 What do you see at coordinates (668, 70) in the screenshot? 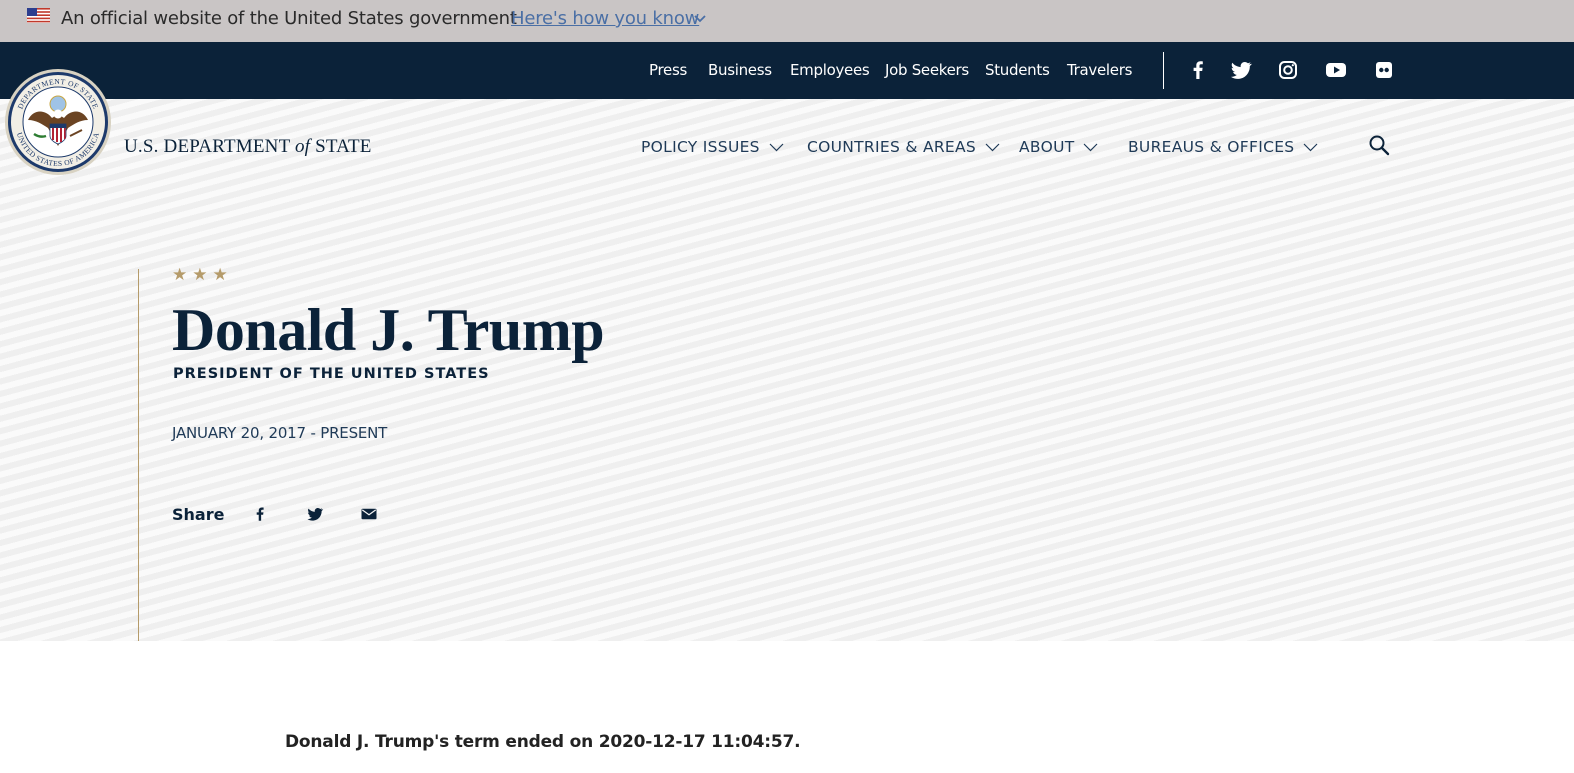
I see `utility-link-press: Press` at bounding box center [668, 70].